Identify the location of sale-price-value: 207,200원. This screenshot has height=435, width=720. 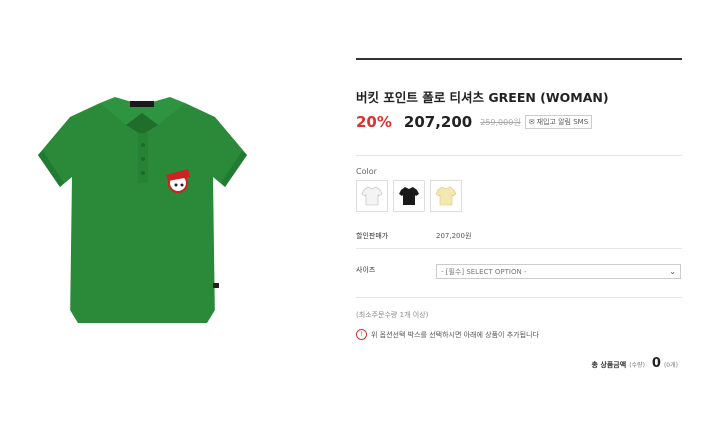
(454, 236).